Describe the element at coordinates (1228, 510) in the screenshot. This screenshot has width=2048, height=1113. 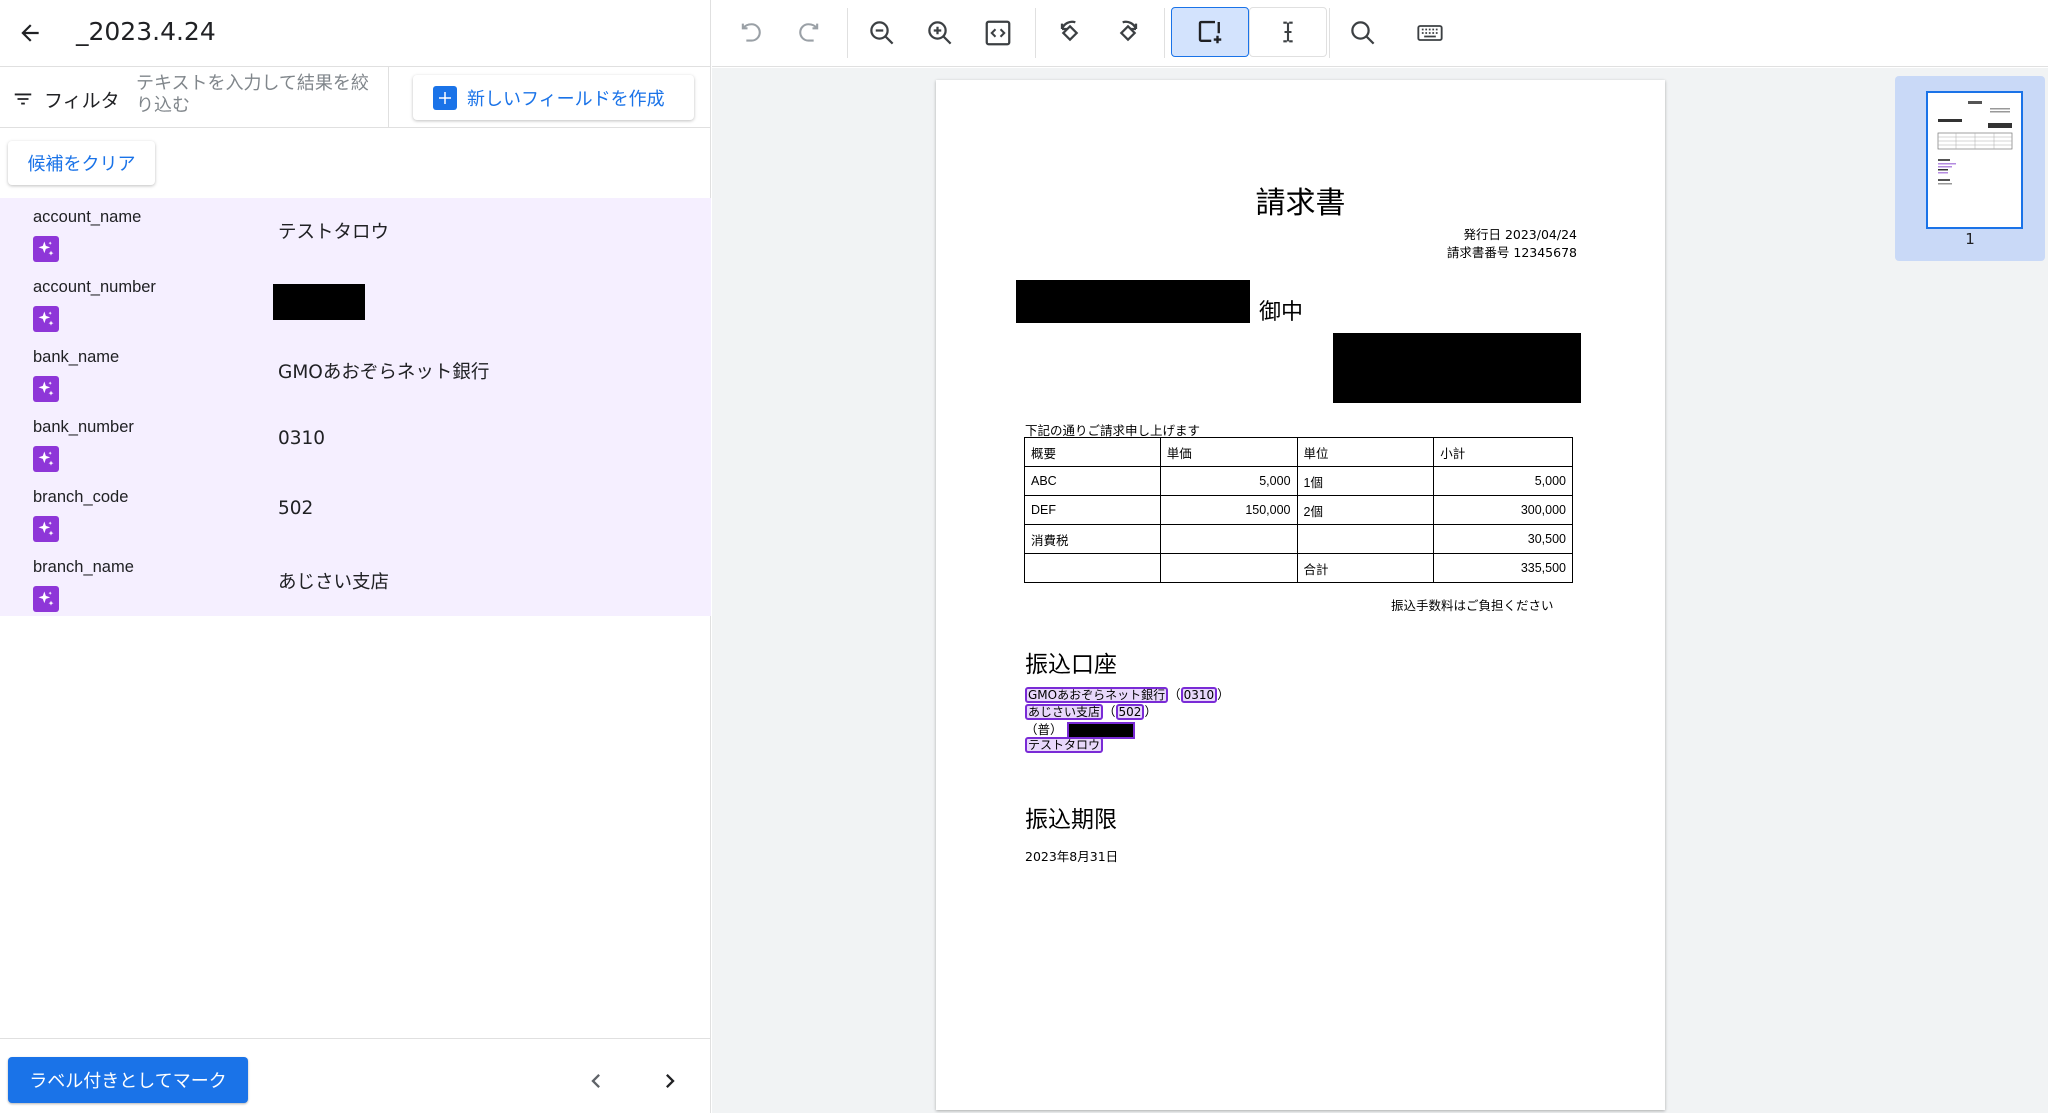
I see `table-cell: 150,000` at that location.